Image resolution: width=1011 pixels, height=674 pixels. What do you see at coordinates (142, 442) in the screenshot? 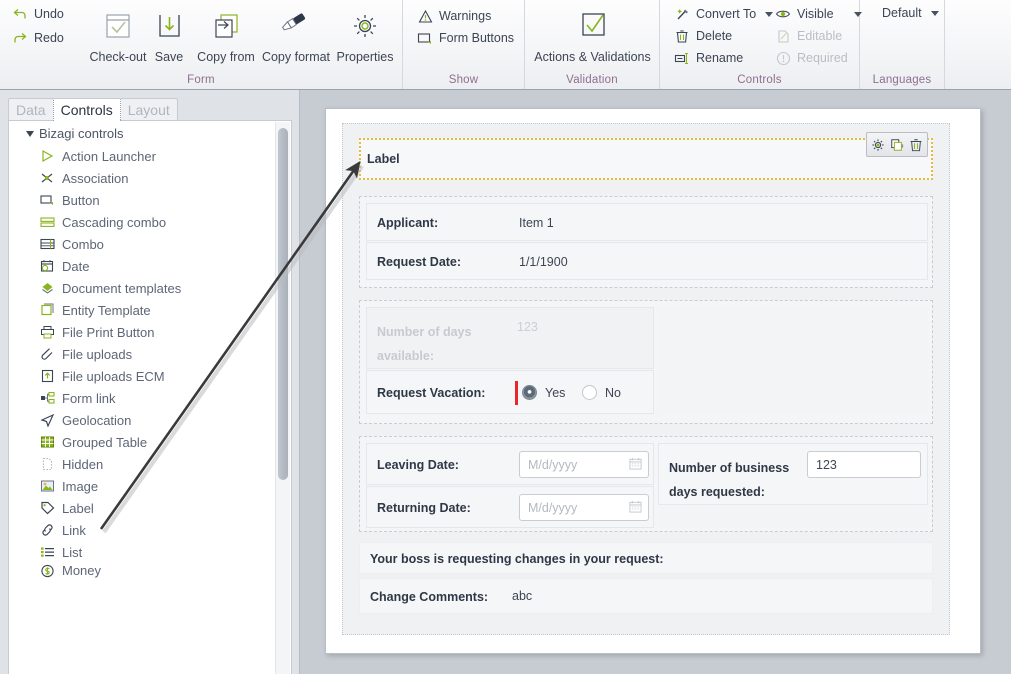
I see `control-item-grouped-table: Grouped Table` at bounding box center [142, 442].